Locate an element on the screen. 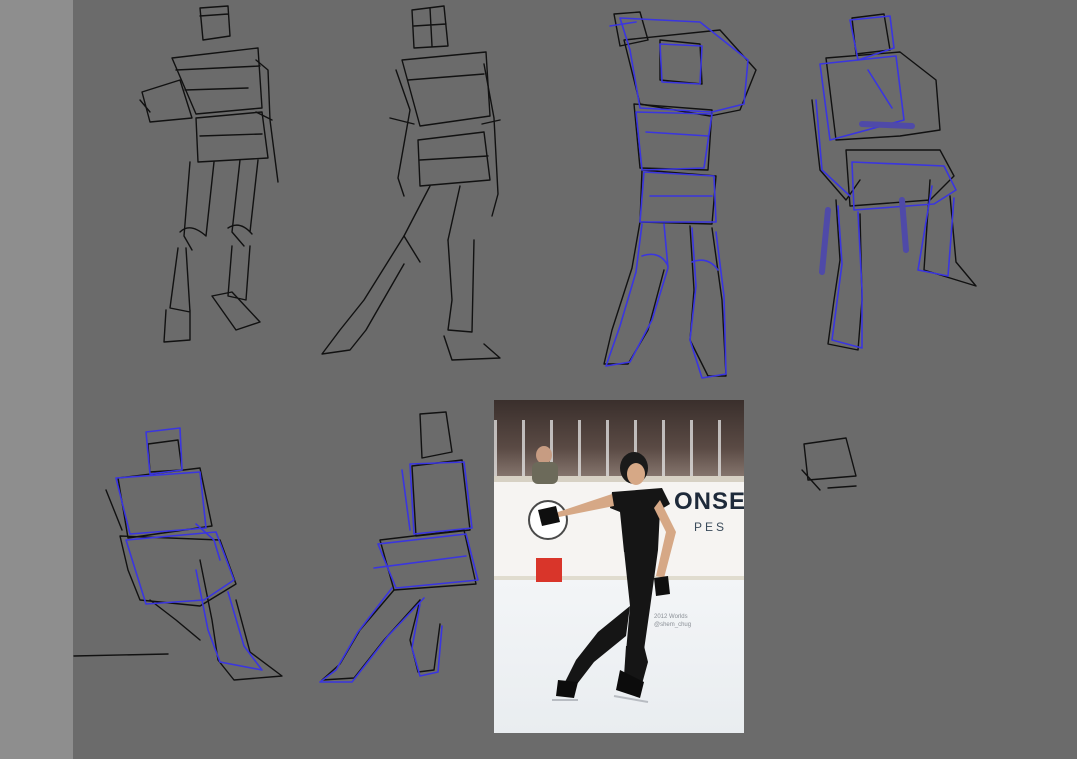  sketch-figure-seated-chair is located at coordinates (894, 182).